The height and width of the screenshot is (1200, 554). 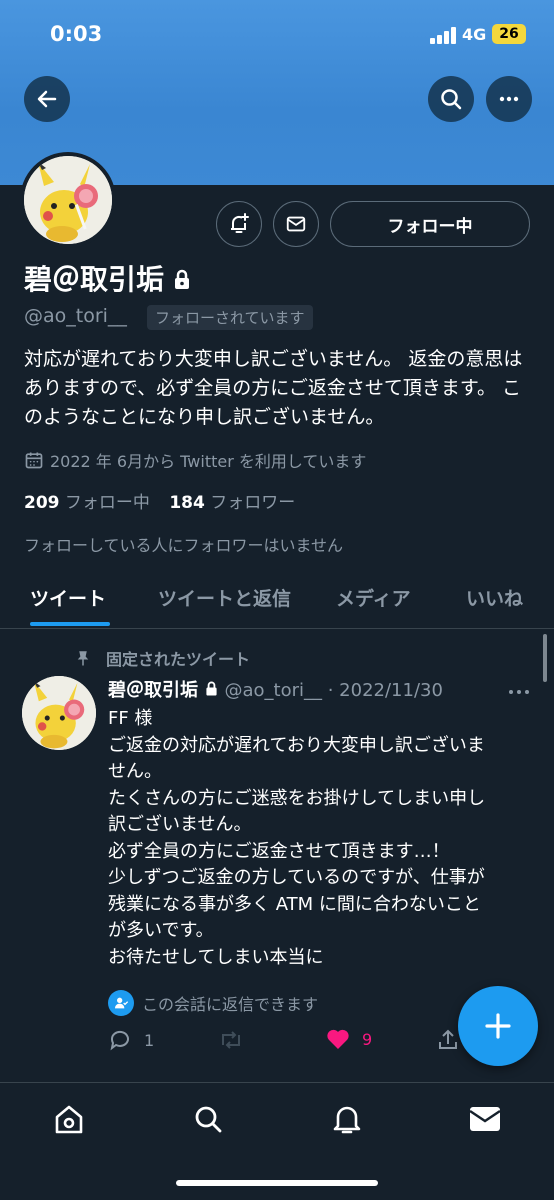 I want to click on reply-button: 1, so click(x=131, y=1040).